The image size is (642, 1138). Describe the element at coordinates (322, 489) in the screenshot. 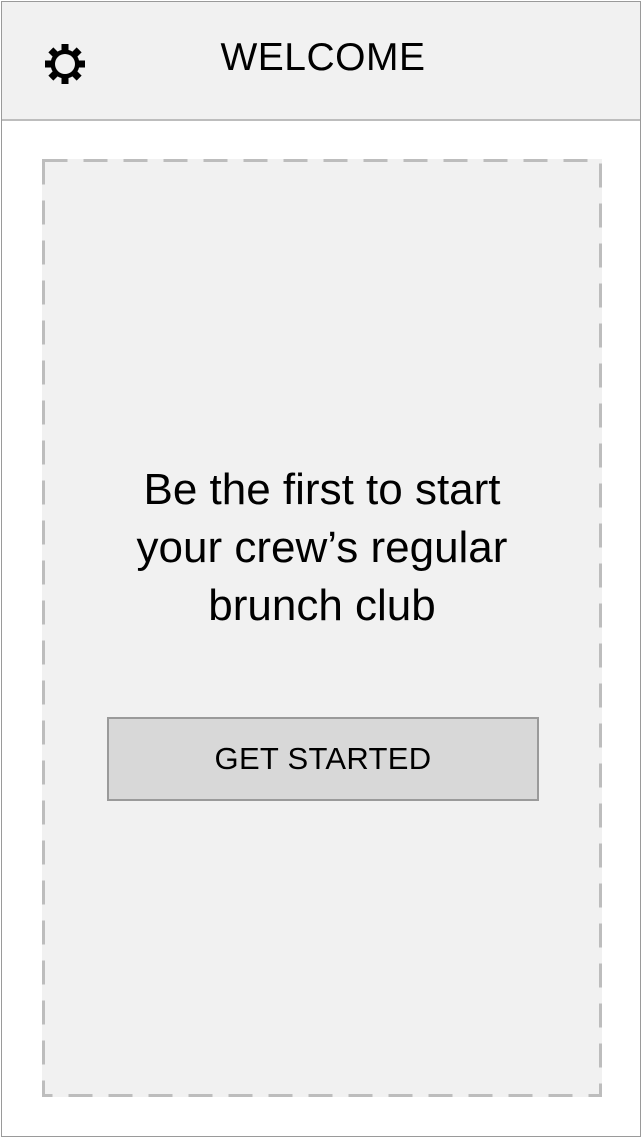

I see `headline-line-1: Be the first to start` at that location.